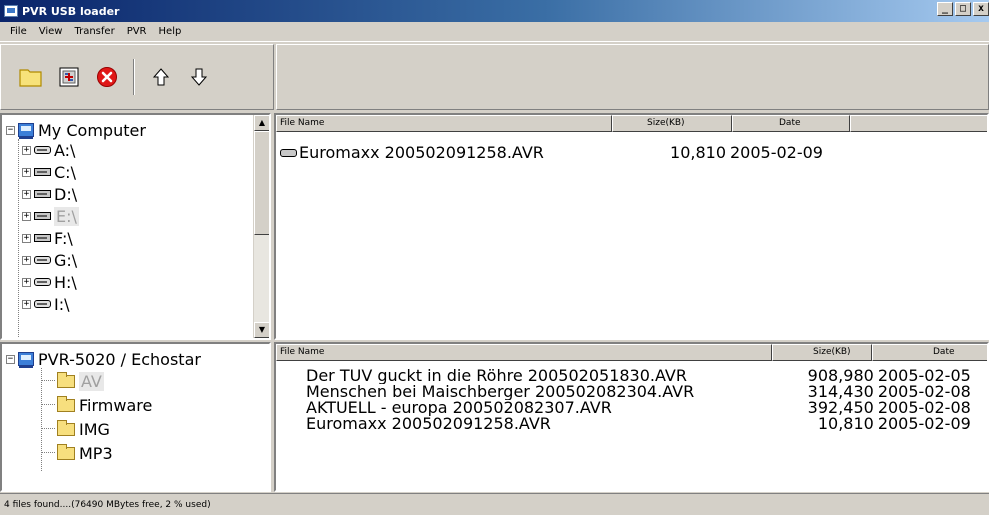 Image resolution: width=989 pixels, height=515 pixels. Describe the element at coordinates (459, 408) in the screenshot. I see `file-name: AKTUELL - europa 200502082307.AVR` at that location.